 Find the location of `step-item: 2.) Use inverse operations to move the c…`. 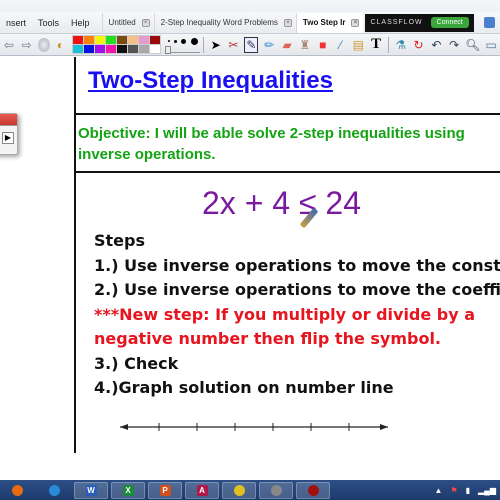

step-item: 2.) Use inverse operations to move the c… is located at coordinates (297, 289).